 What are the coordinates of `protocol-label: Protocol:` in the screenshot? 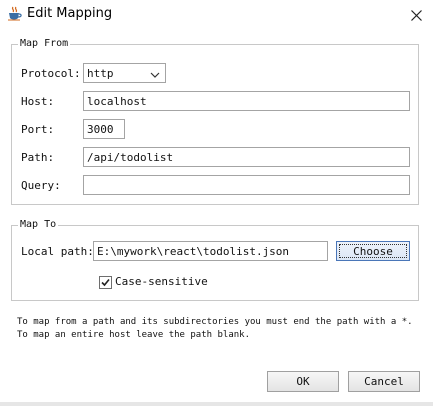 It's located at (51, 73).